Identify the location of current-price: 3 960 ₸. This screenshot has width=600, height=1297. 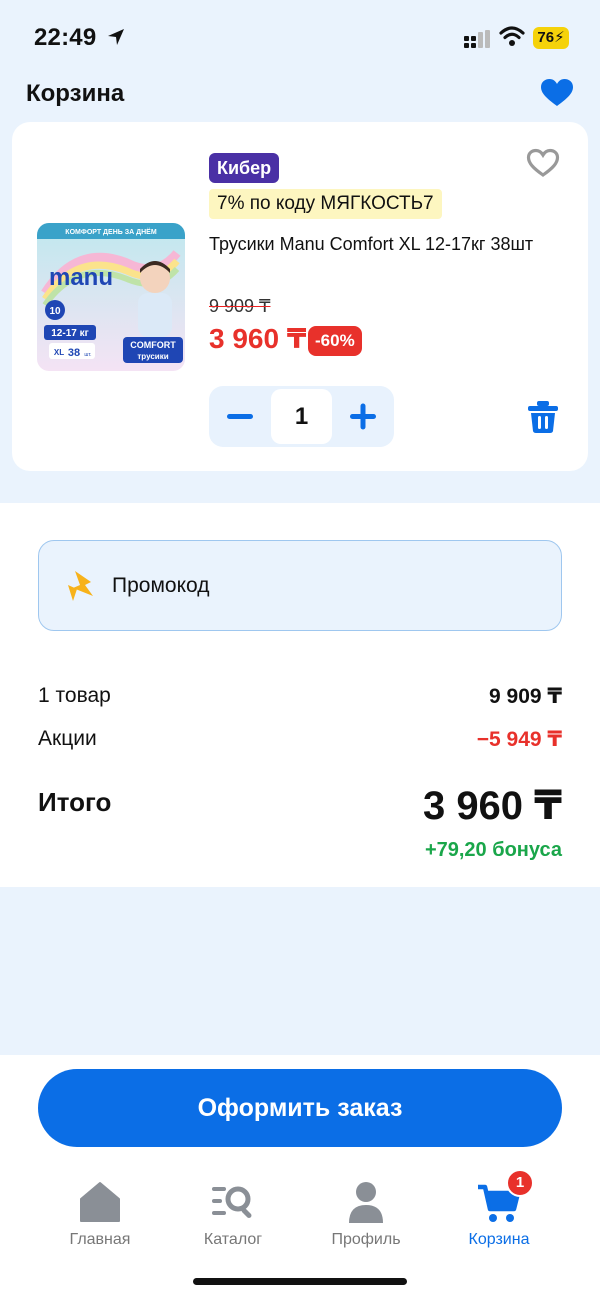
(258, 338).